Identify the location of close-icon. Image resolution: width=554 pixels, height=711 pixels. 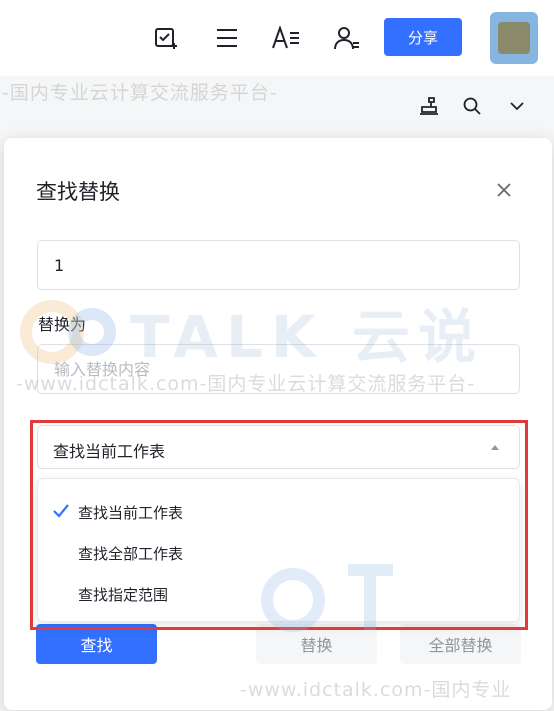
(504, 190).